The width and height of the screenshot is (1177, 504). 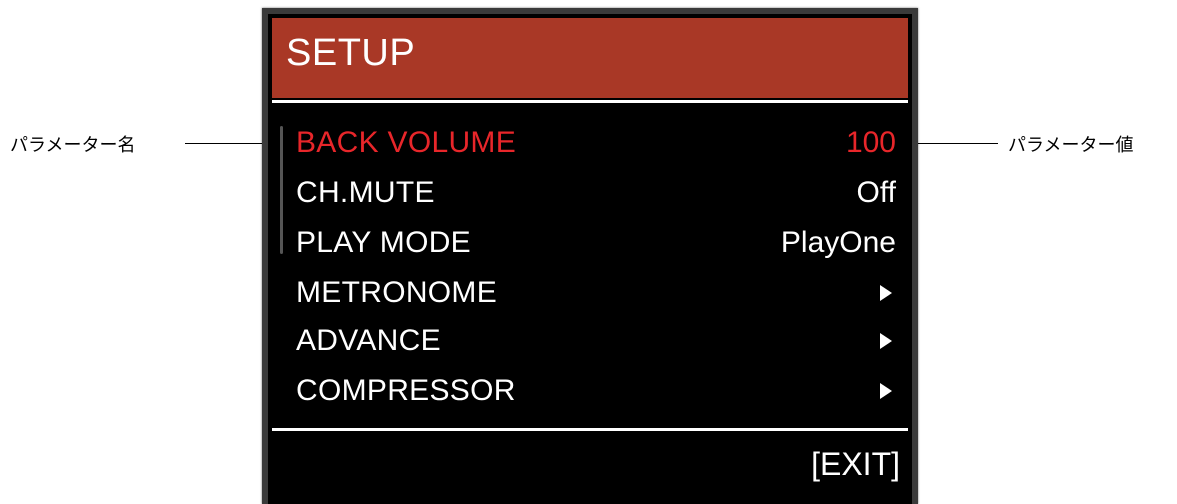 What do you see at coordinates (876, 192) in the screenshot?
I see `menu-item-value: Off` at bounding box center [876, 192].